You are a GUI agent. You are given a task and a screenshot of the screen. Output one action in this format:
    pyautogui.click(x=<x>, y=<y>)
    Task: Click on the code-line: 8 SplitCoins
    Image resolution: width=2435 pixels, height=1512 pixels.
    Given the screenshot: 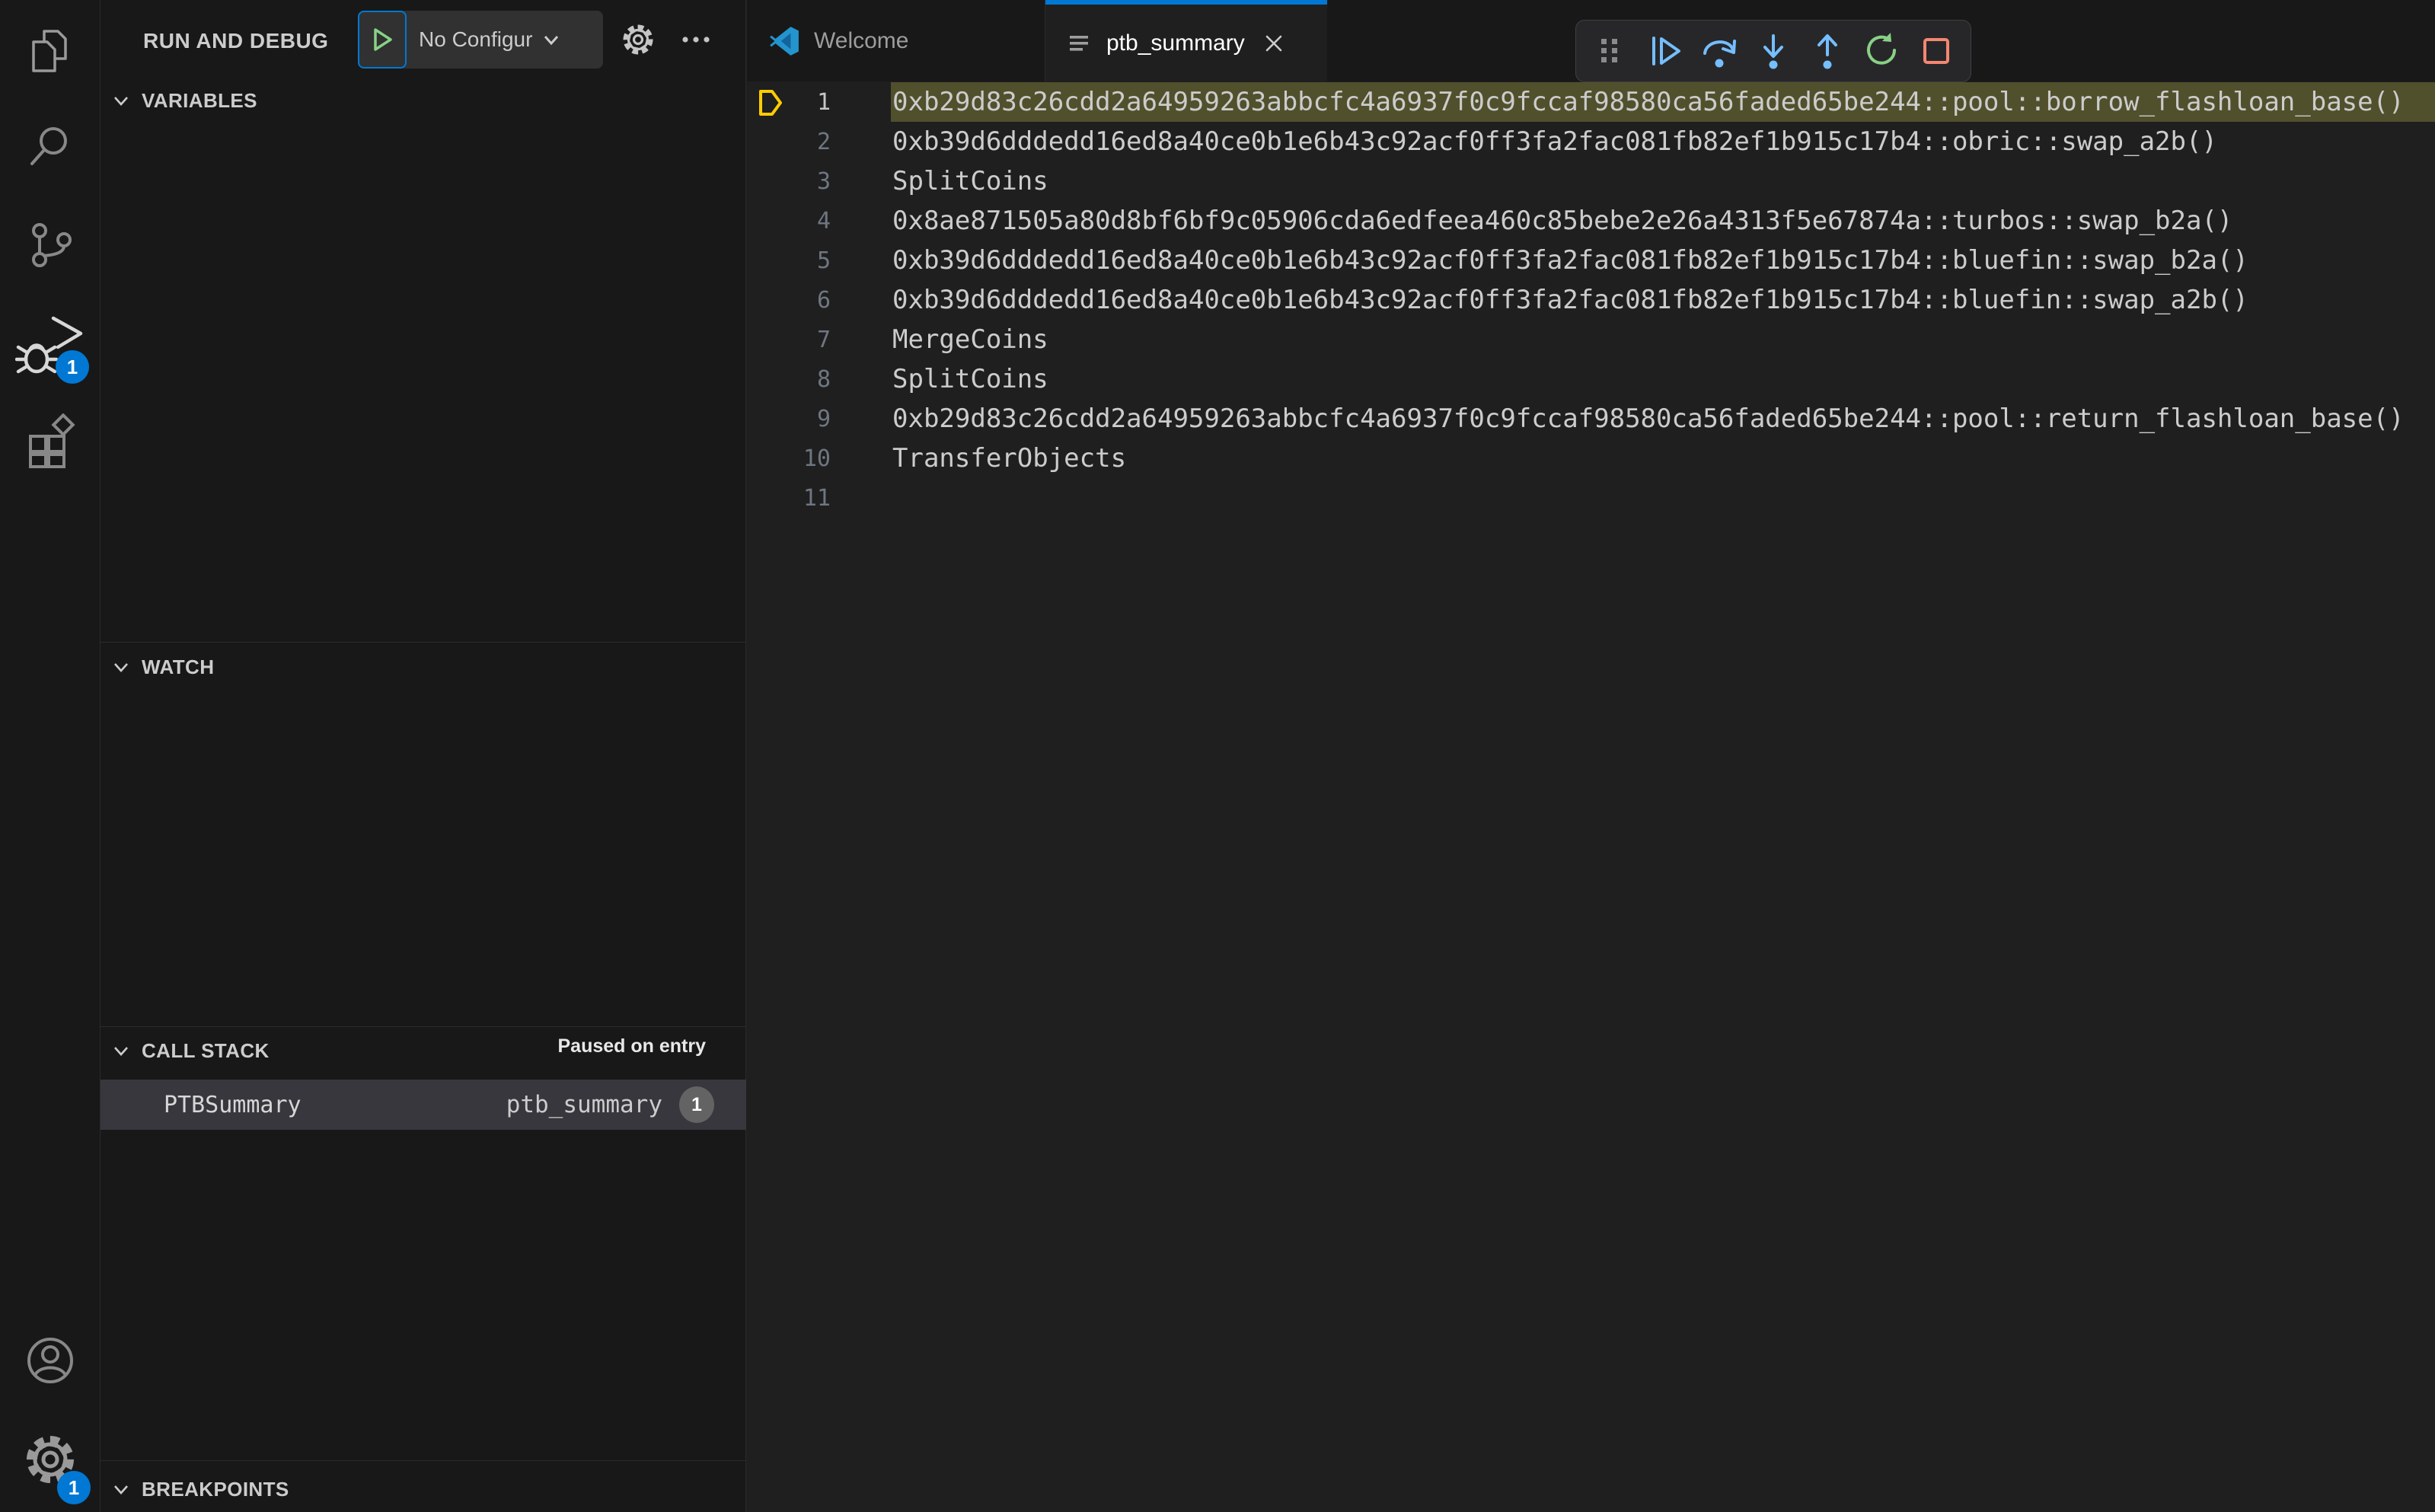 What is the action you would take?
    pyautogui.click(x=1591, y=379)
    